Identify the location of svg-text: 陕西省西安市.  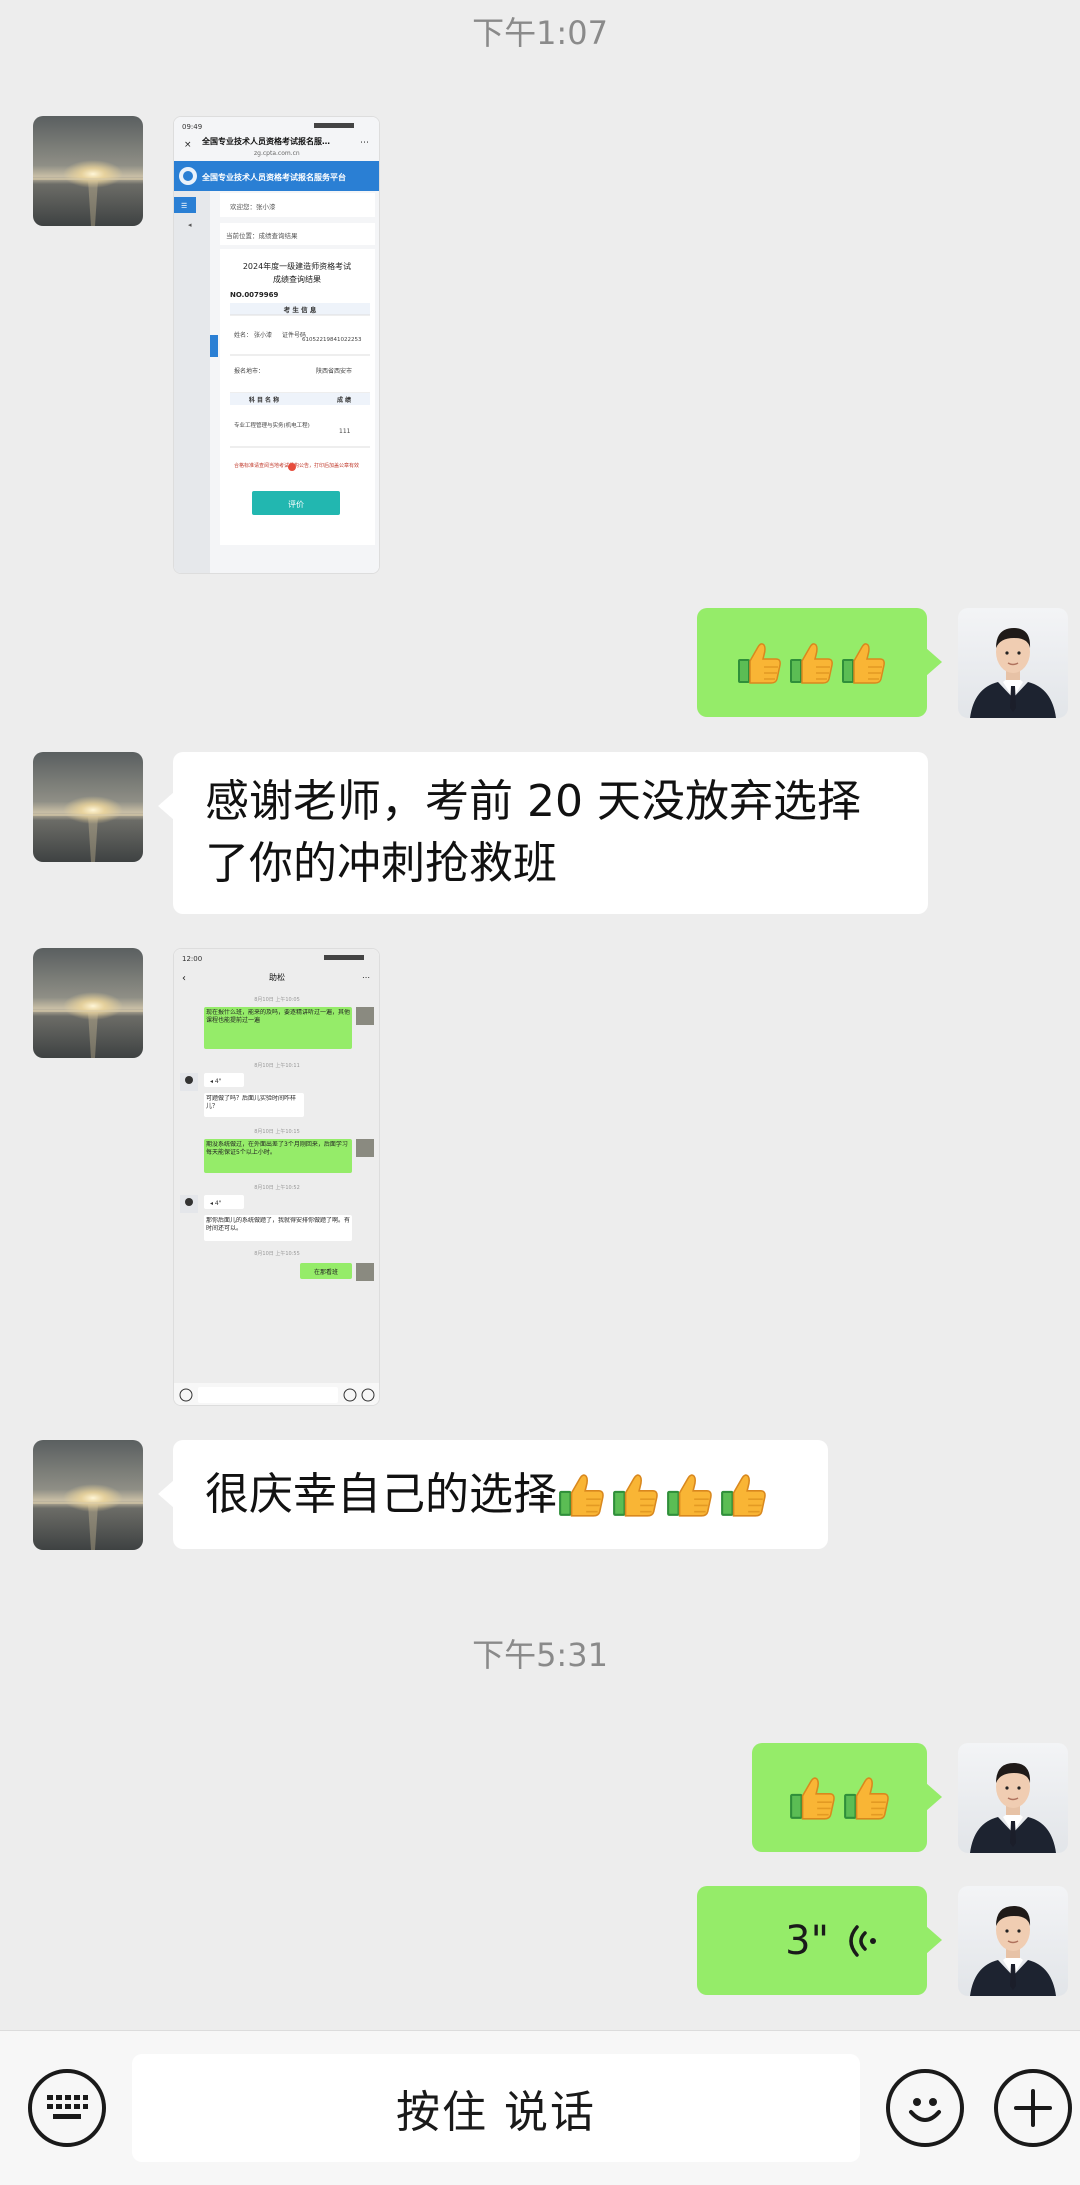
(334, 371).